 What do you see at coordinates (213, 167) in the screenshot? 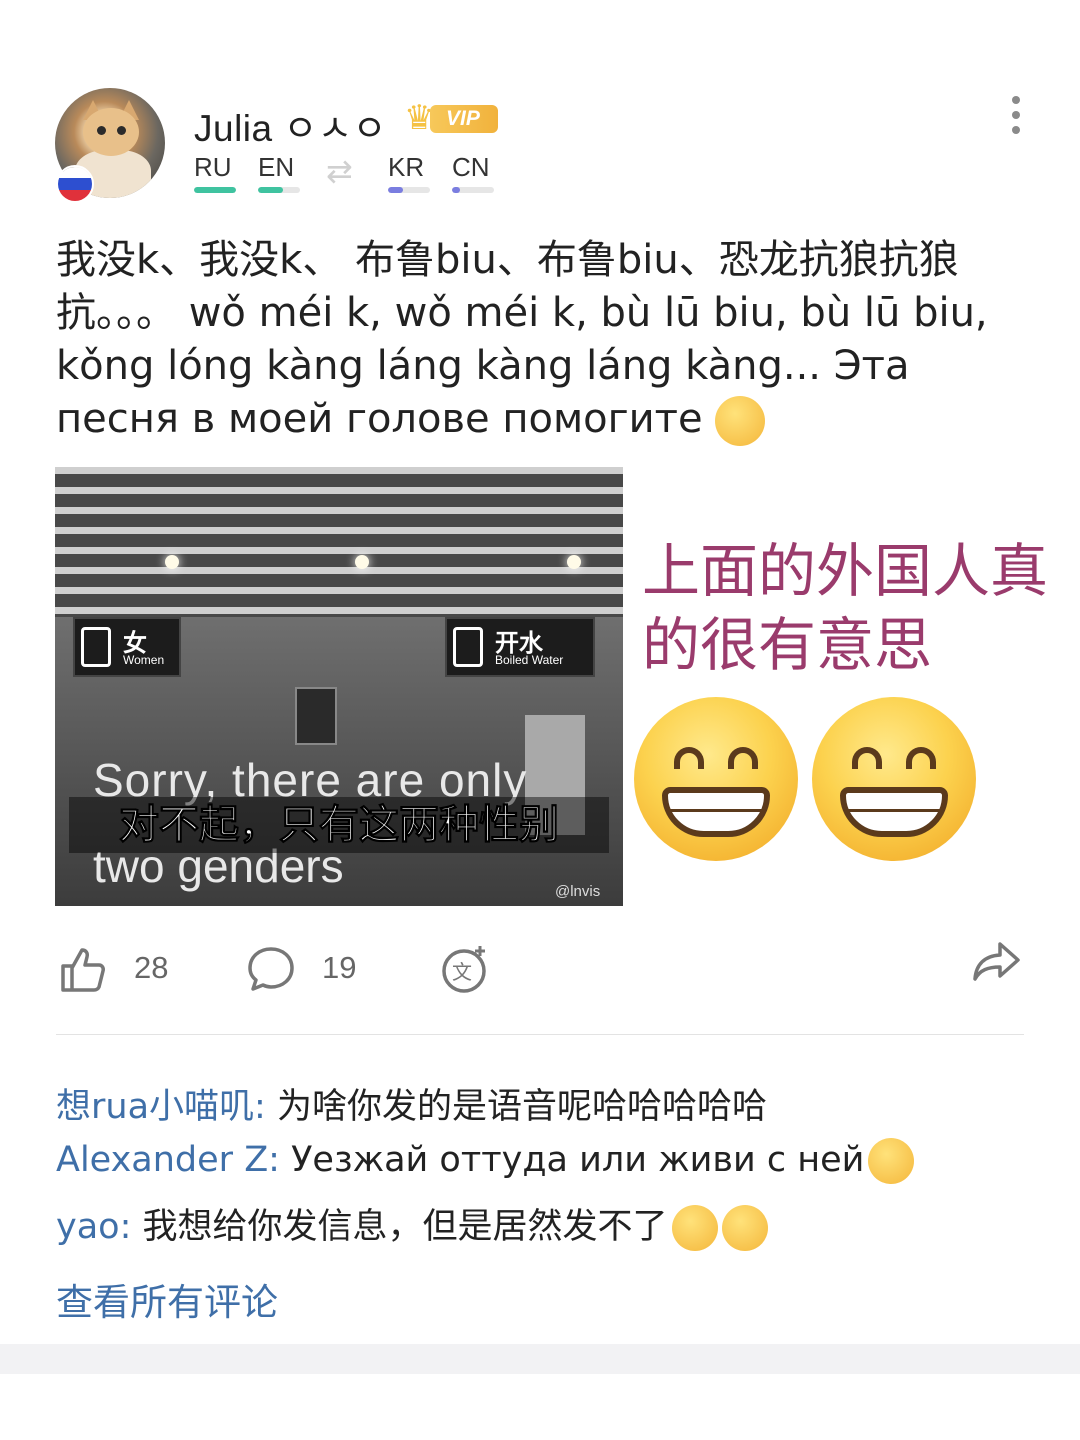
I see `native-language-ru: RU` at bounding box center [213, 167].